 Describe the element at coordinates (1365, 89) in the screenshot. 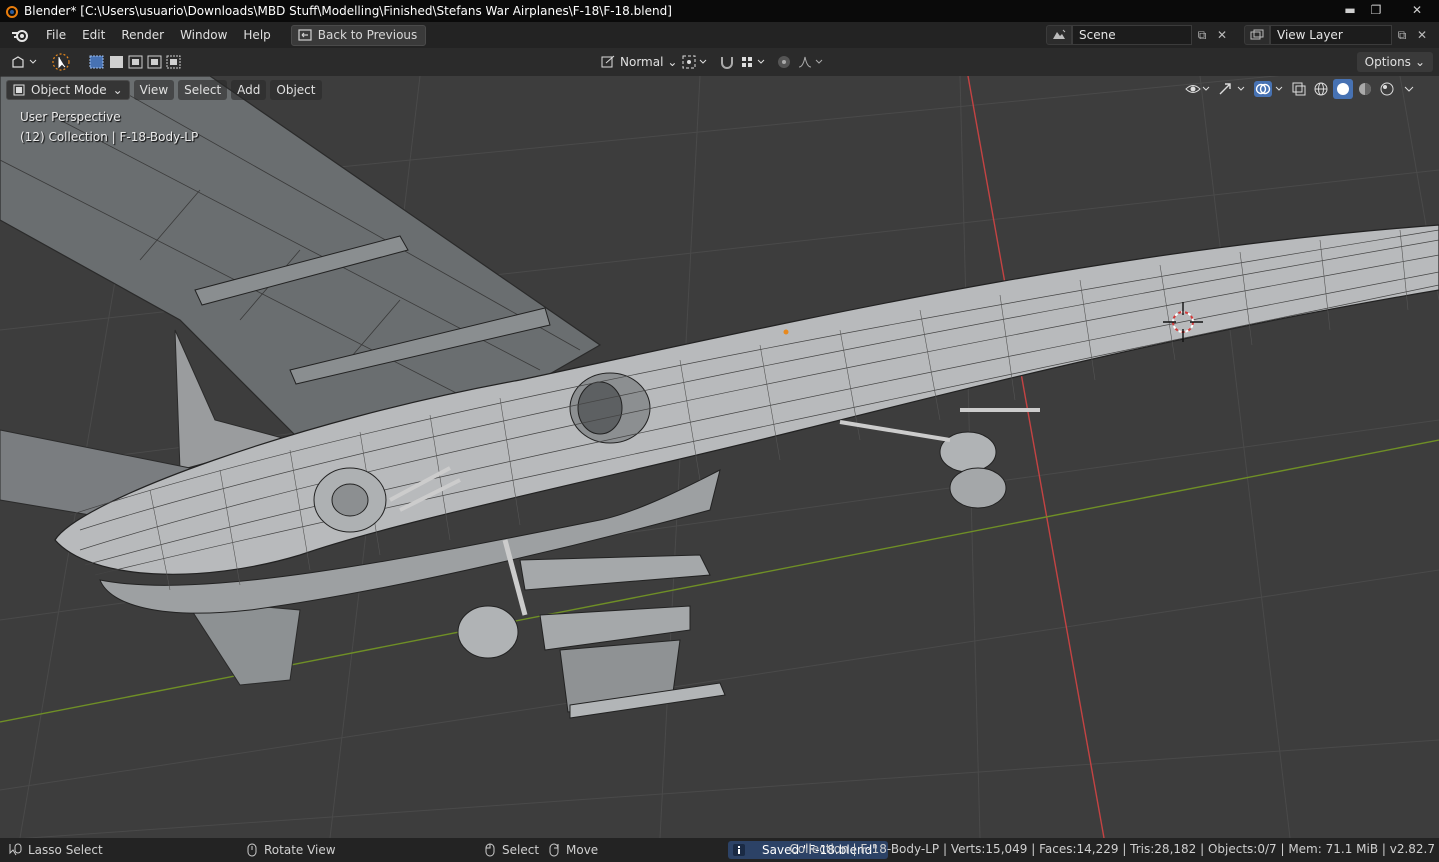

I see `material-shading-icon` at that location.